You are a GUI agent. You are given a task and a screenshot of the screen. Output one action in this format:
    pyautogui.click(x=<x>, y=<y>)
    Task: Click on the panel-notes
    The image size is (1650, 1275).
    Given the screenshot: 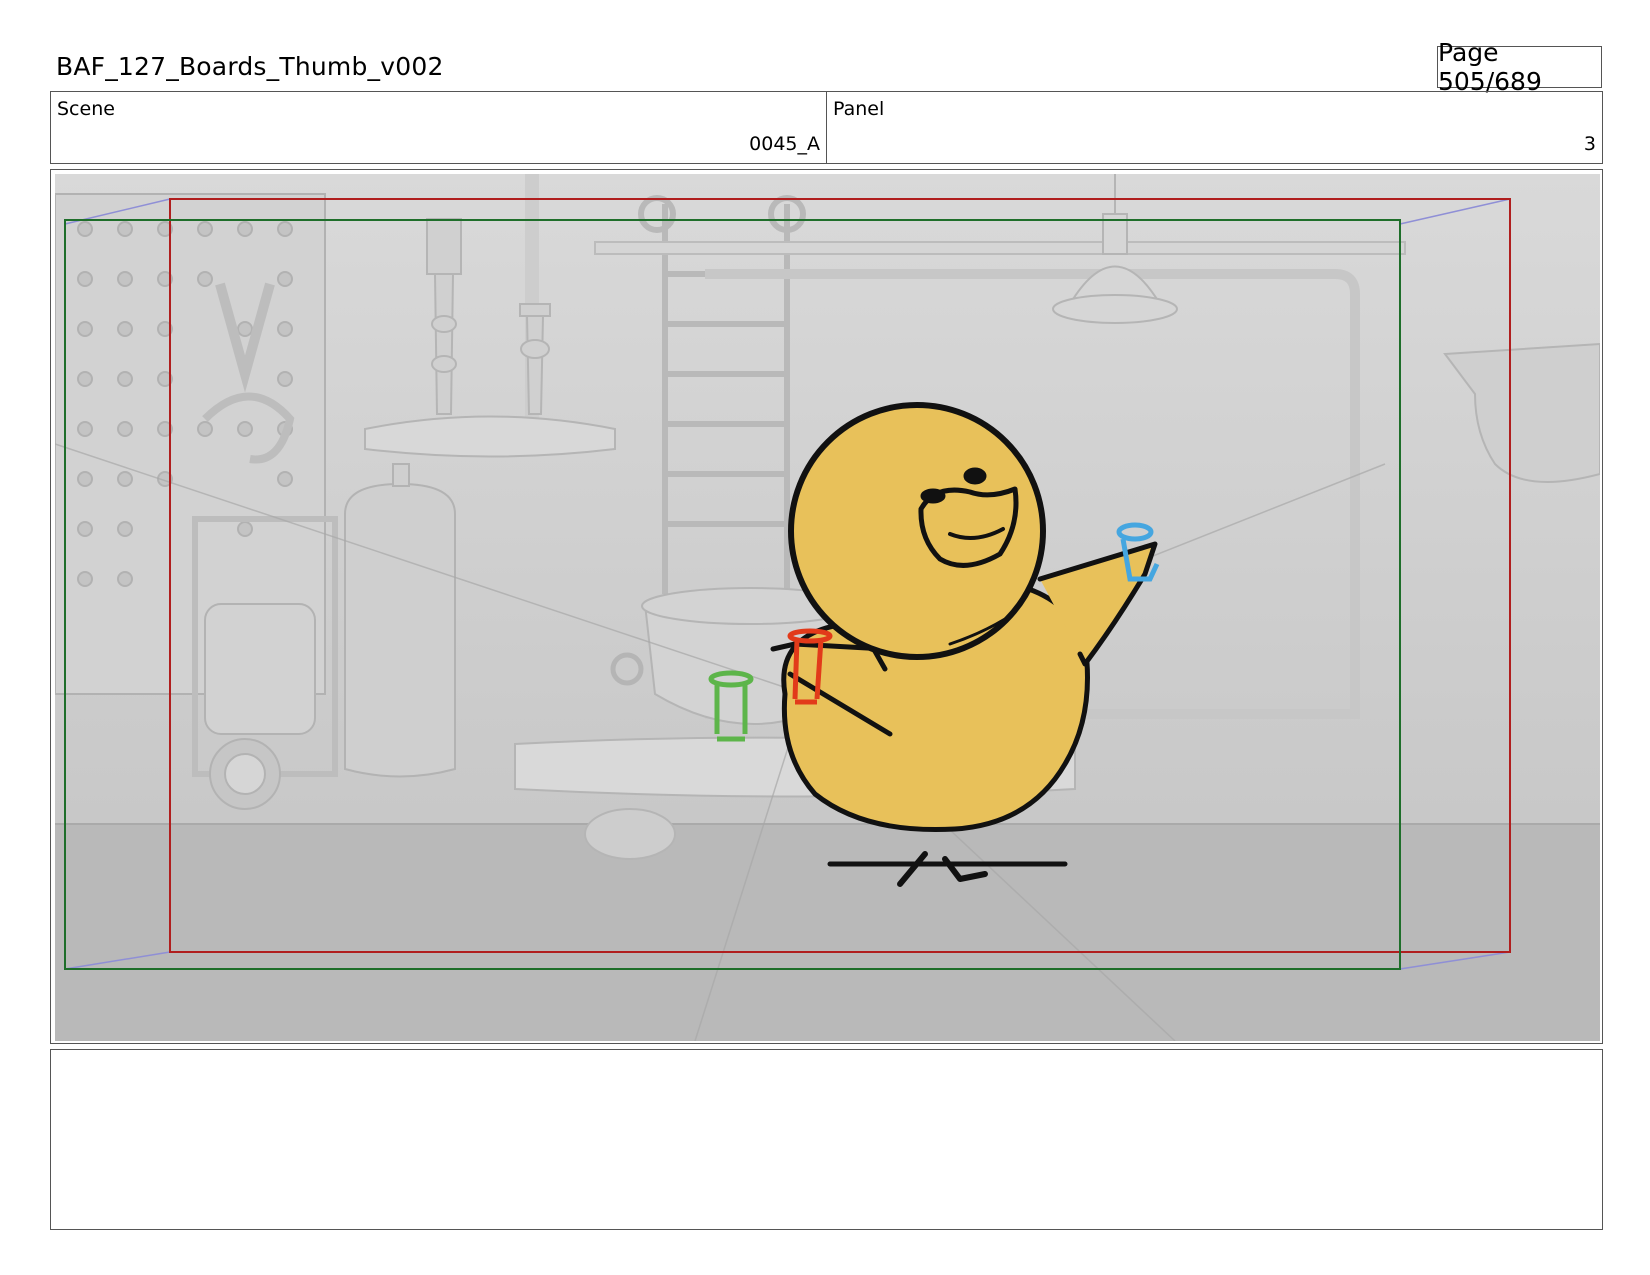 What is the action you would take?
    pyautogui.click(x=826, y=1139)
    